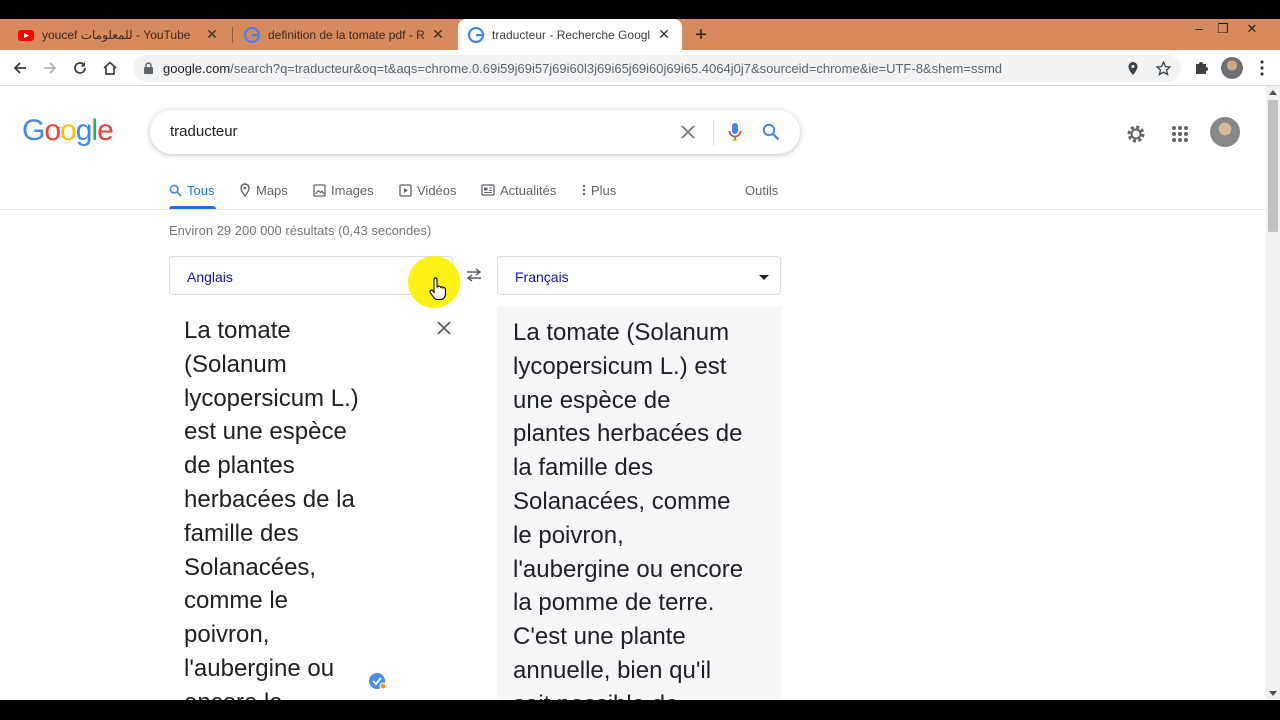 This screenshot has width=1280, height=720. I want to click on tab-label: Maps, so click(272, 190).